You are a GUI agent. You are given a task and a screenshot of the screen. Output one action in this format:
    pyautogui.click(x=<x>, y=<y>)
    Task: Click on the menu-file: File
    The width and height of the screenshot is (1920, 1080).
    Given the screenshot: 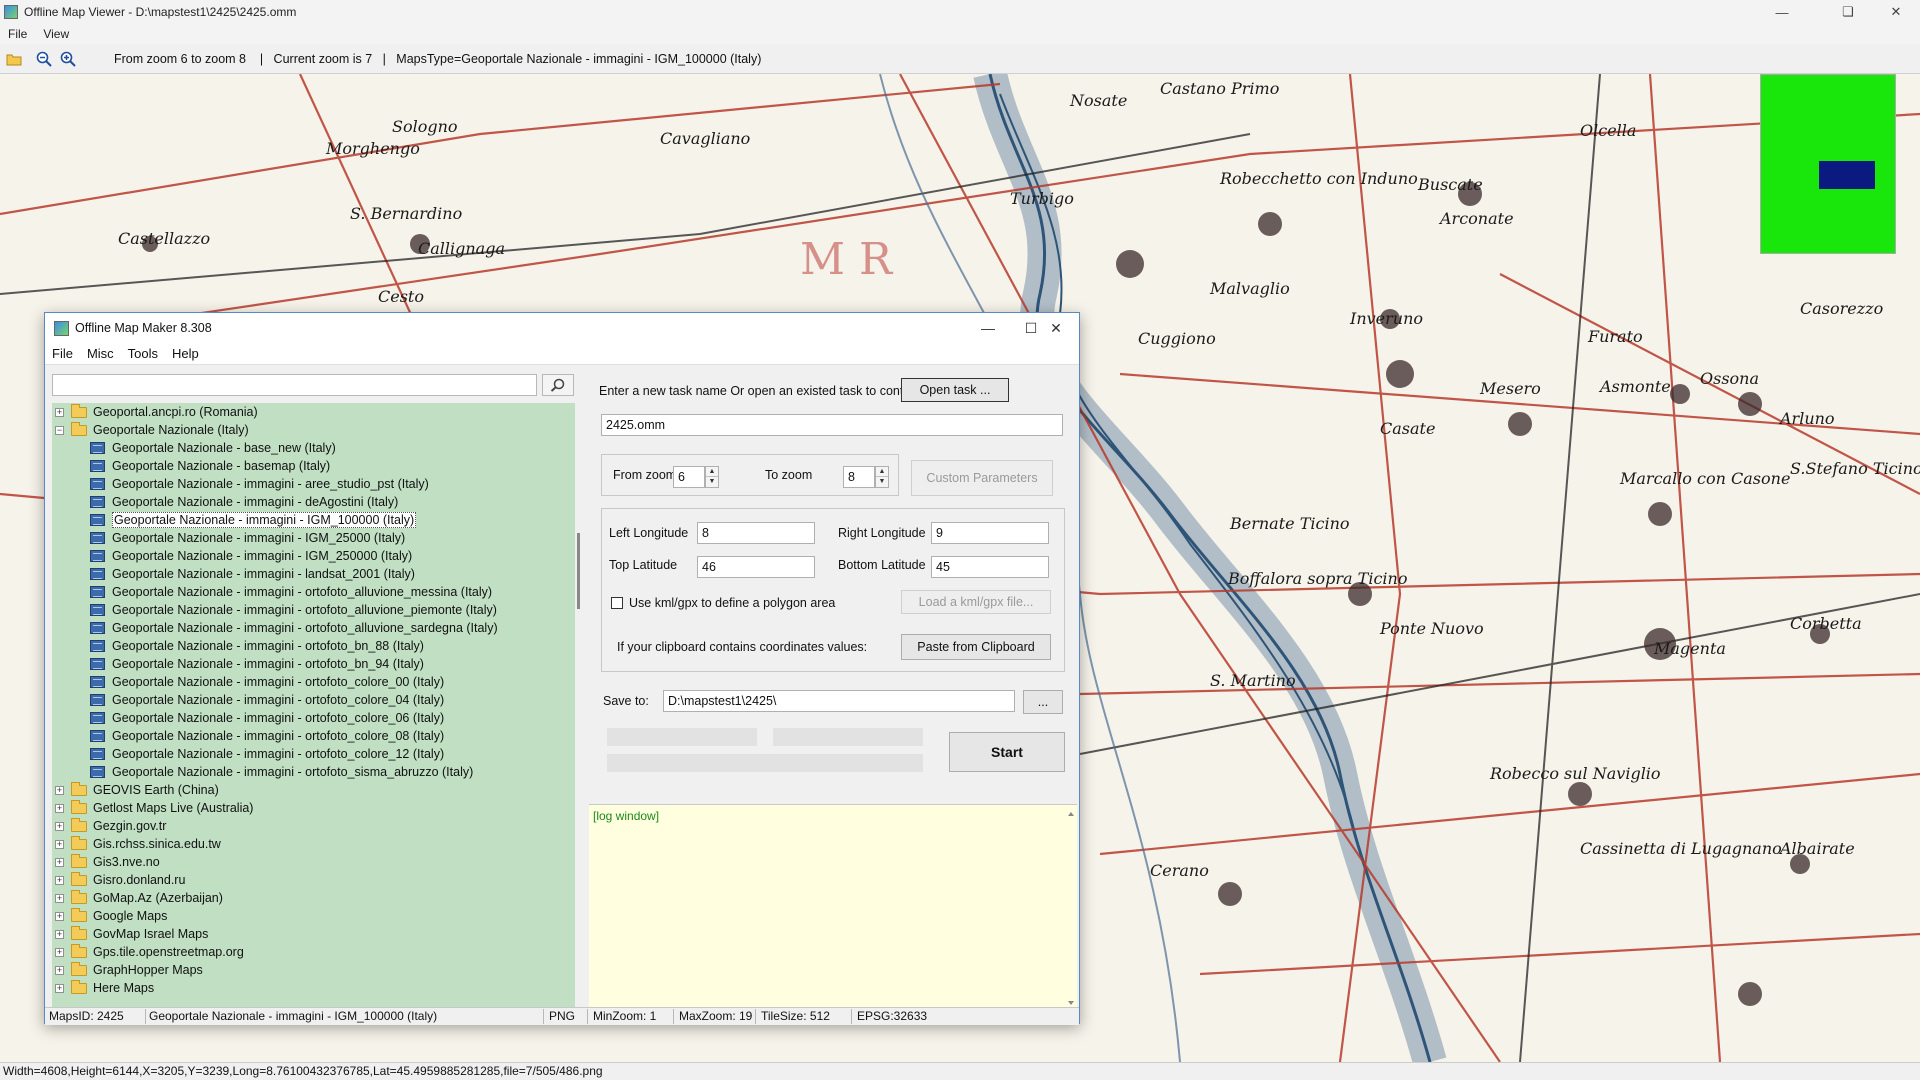 What is the action you would take?
    pyautogui.click(x=17, y=34)
    